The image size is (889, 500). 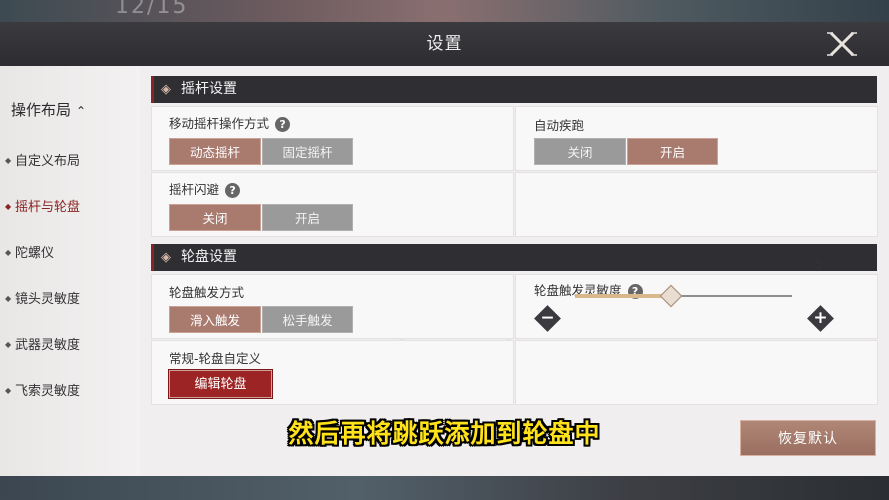 What do you see at coordinates (215, 319) in the screenshot?
I see `option-slide-trigger: 滑入触发` at bounding box center [215, 319].